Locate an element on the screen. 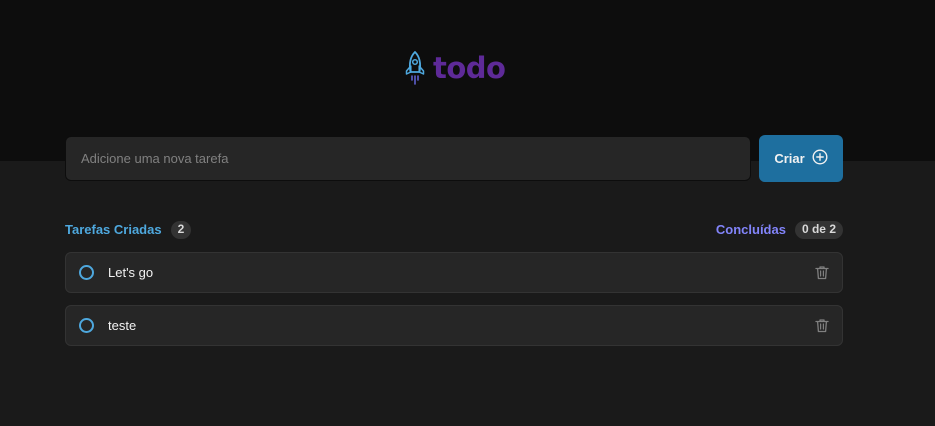  logo: todo is located at coordinates (454, 68).